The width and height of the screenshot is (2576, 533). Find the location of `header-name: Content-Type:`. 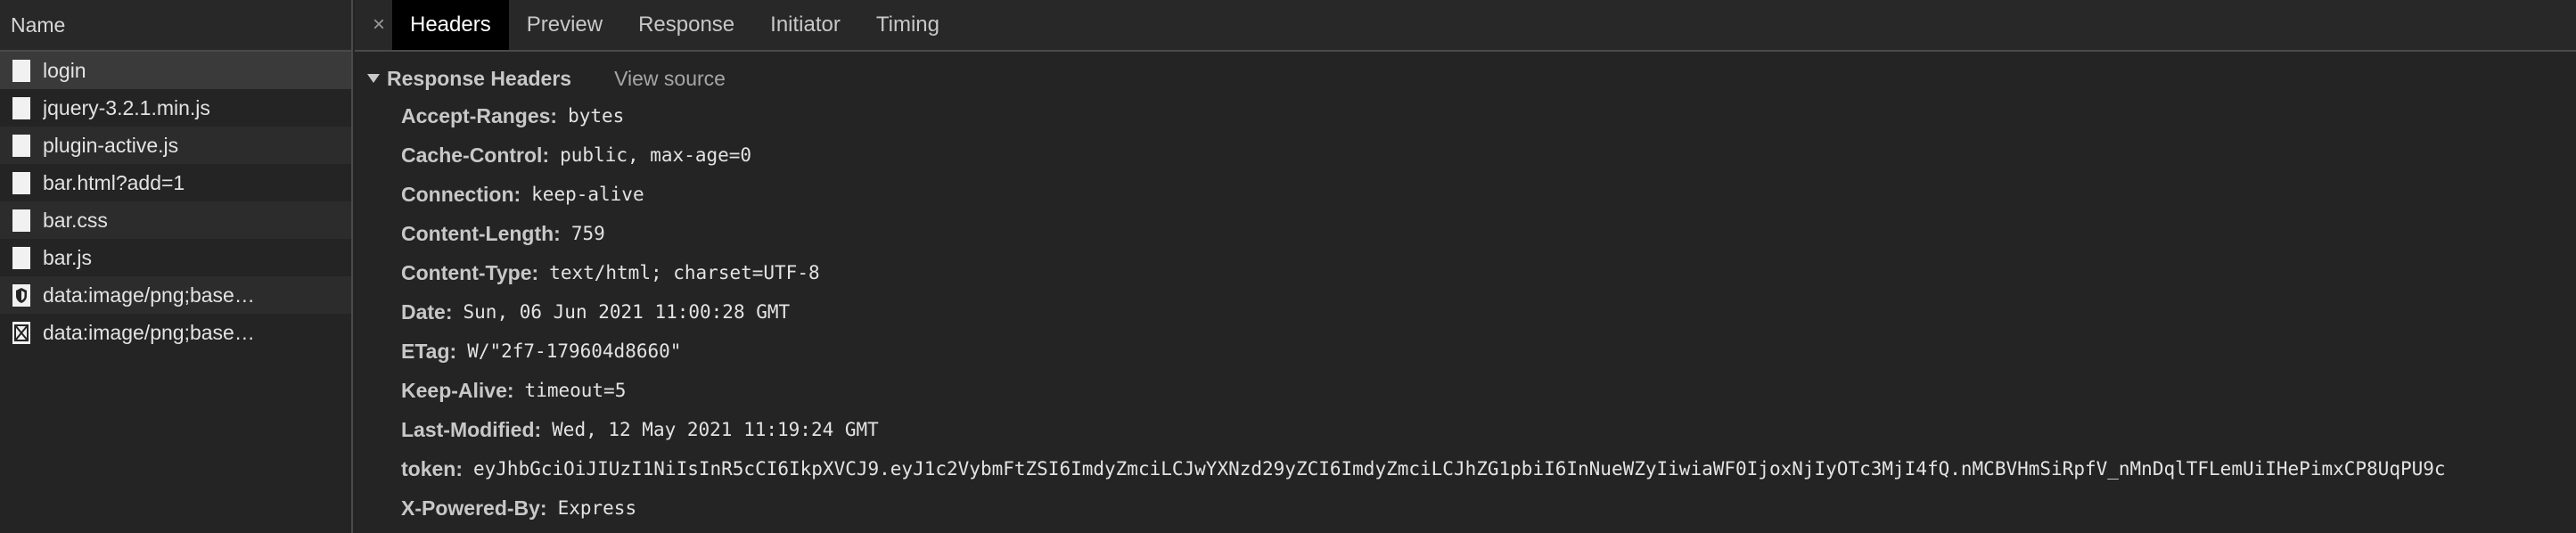

header-name: Content-Type: is located at coordinates (470, 272).